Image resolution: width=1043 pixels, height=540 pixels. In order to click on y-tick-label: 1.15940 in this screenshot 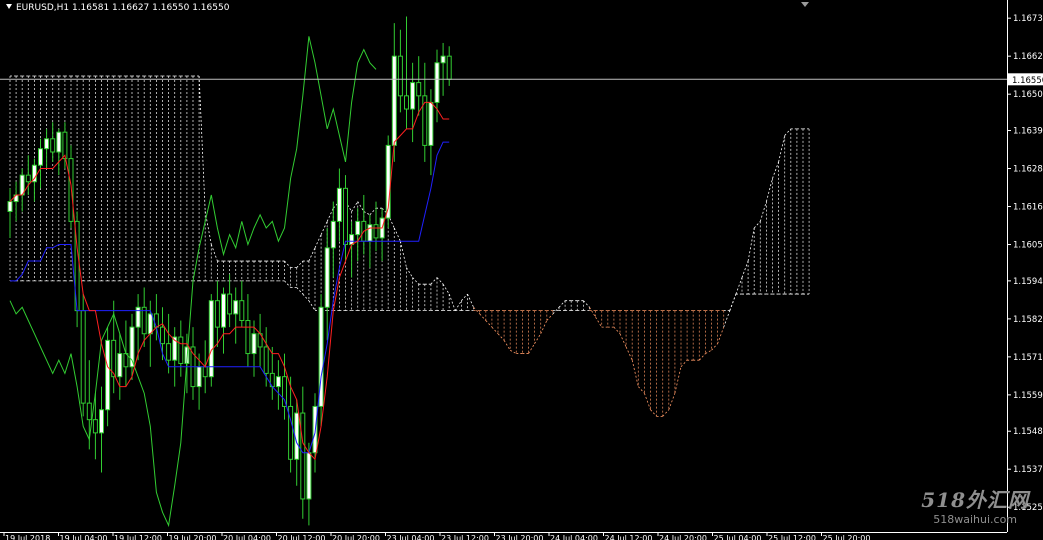, I will do `click(1028, 282)`.